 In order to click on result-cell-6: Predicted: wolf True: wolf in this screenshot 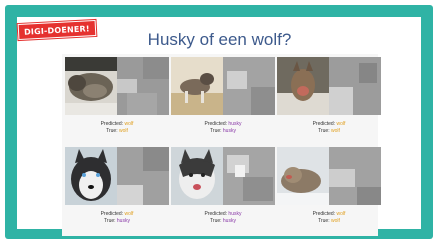, I will do `click(329, 191)`.